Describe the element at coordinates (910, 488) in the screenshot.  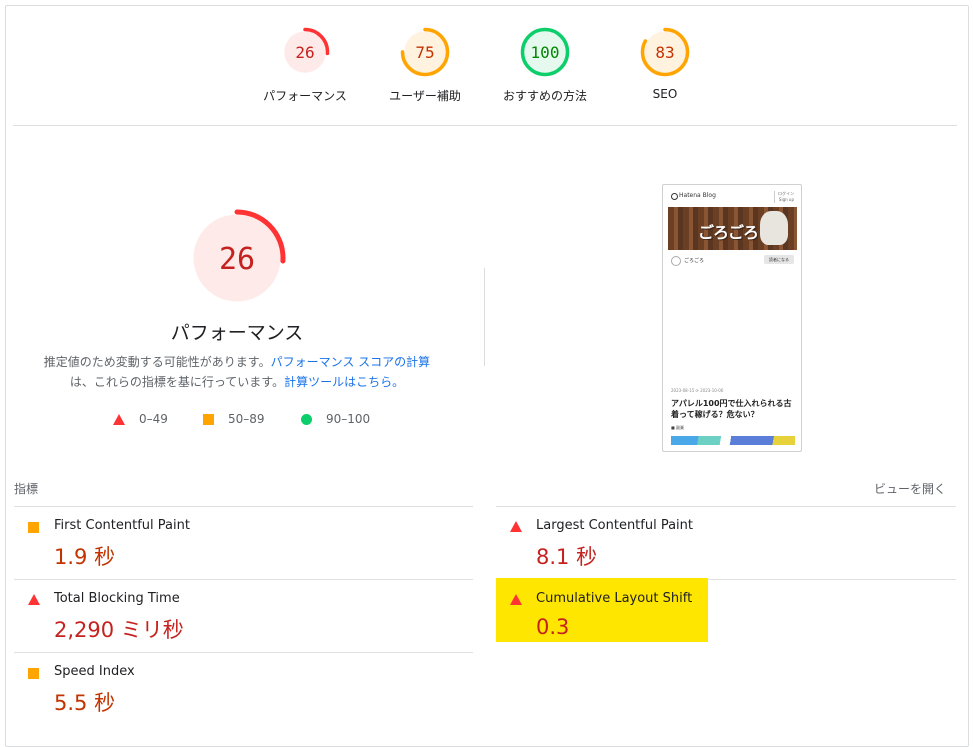
I see `expand-view-toggle: ビューを開く` at that location.